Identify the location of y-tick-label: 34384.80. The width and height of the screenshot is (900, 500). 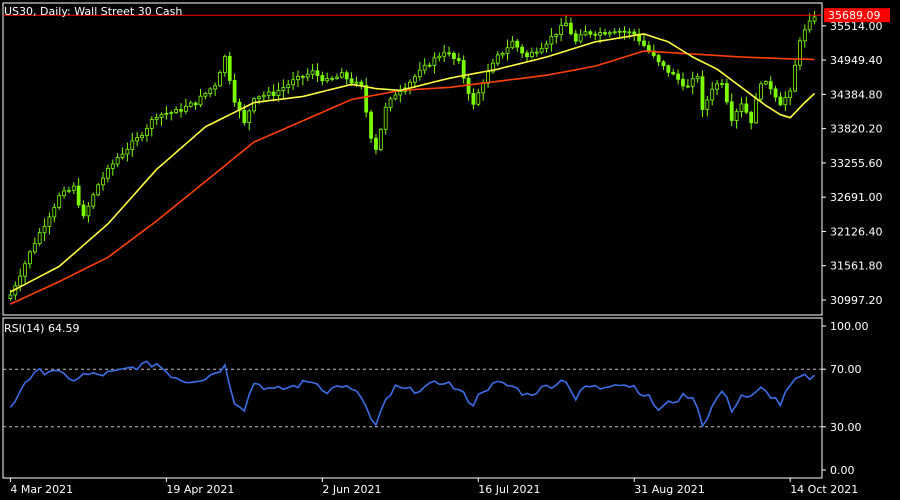
(856, 94).